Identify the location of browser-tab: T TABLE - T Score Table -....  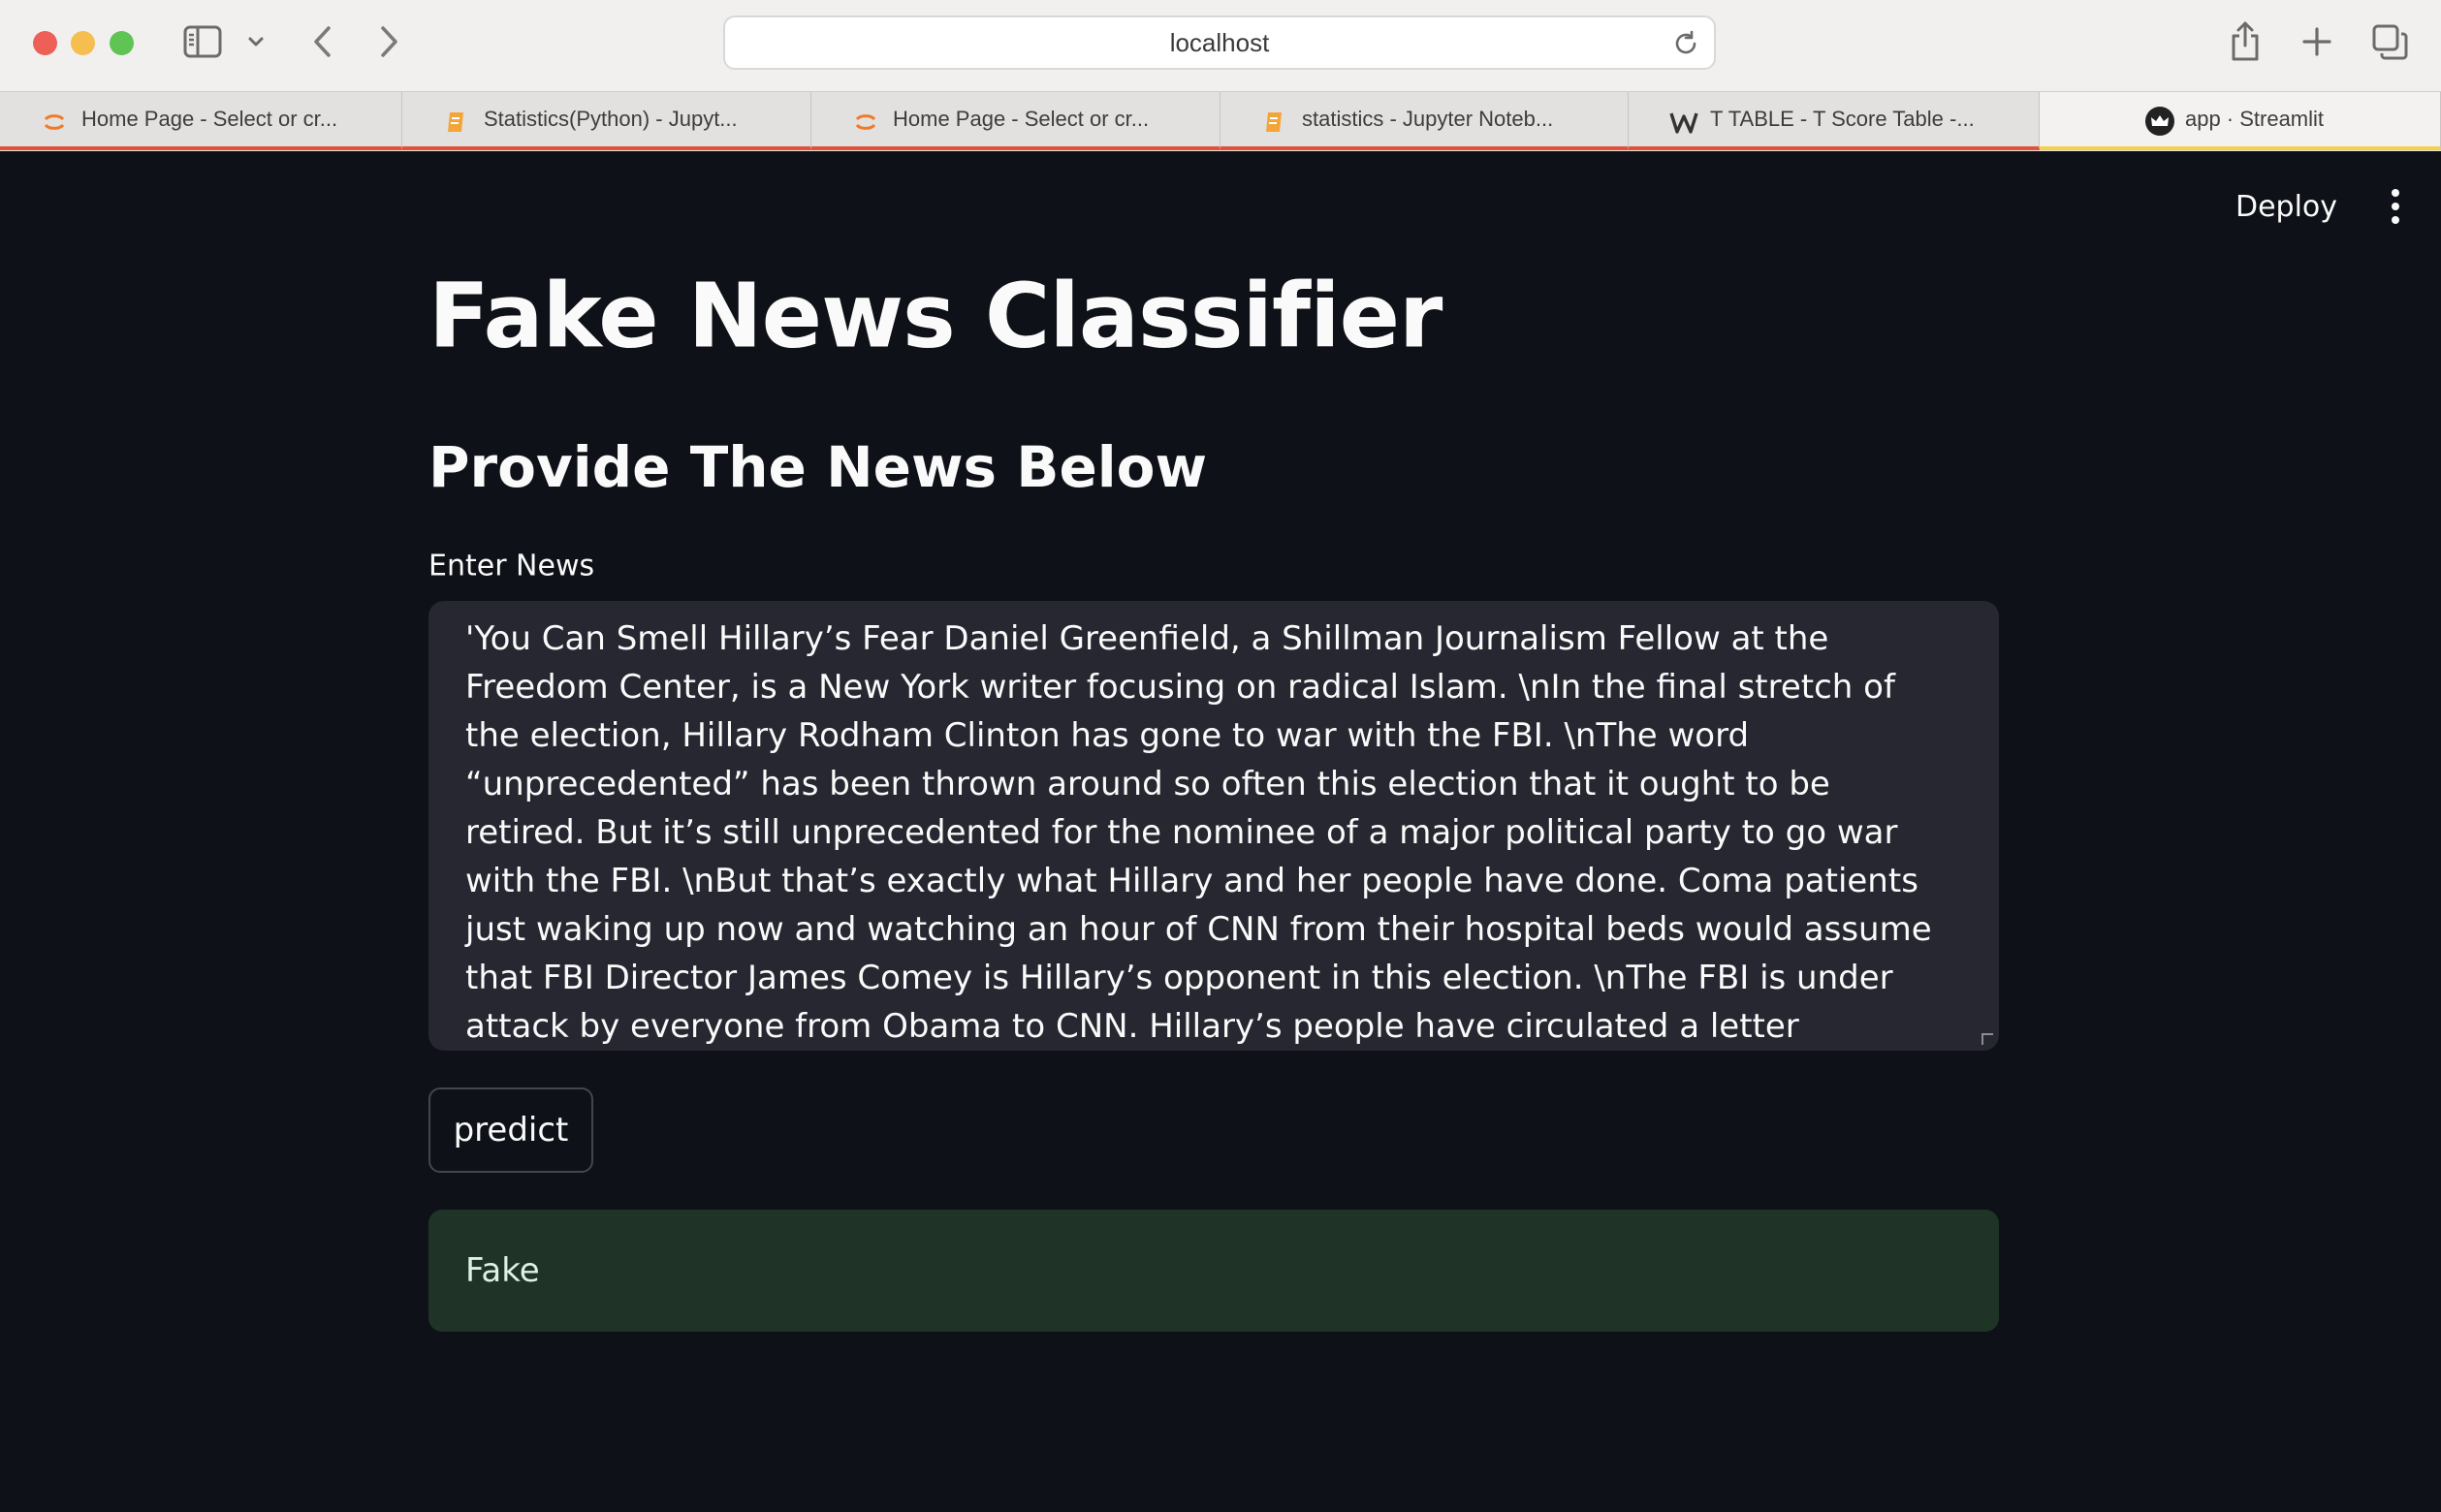
(1834, 121).